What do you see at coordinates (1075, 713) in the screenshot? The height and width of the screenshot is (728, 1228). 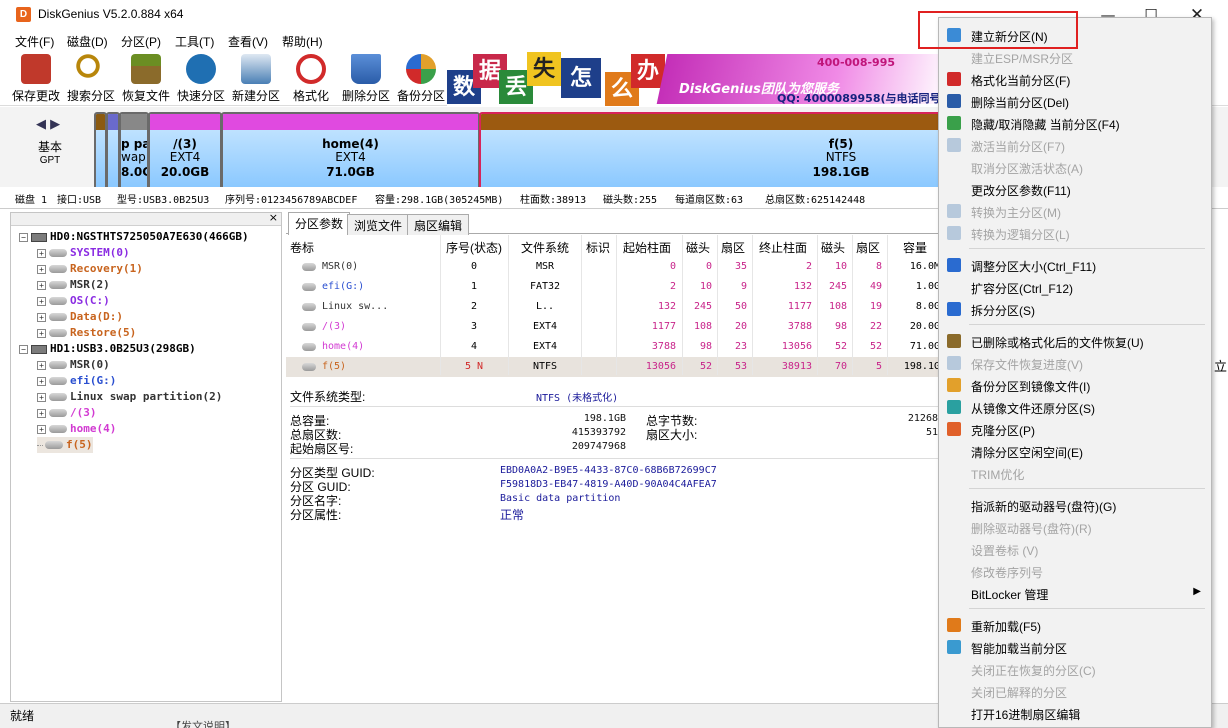 I see `menu-item: 打开16进制扇区编辑` at bounding box center [1075, 713].